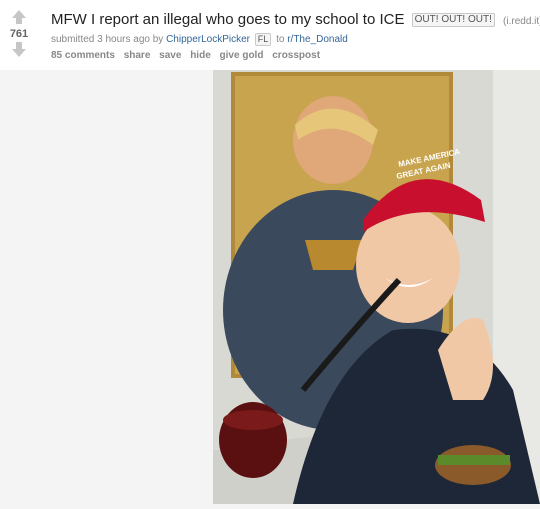 The width and height of the screenshot is (540, 509). I want to click on author-link: ChipperLockPicker, so click(208, 39).